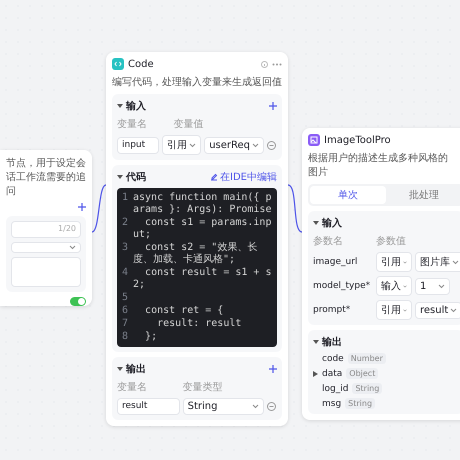  I want to click on code-editor: 1 async function main({ params }: Args): Promise 2 const s1 = params.input; 3 const s2 = "效果、长度、加载、卡通风格"; 4 const result = s1 + s2; 5 6 const ret = { 7 result: result 8 };, so click(197, 267).